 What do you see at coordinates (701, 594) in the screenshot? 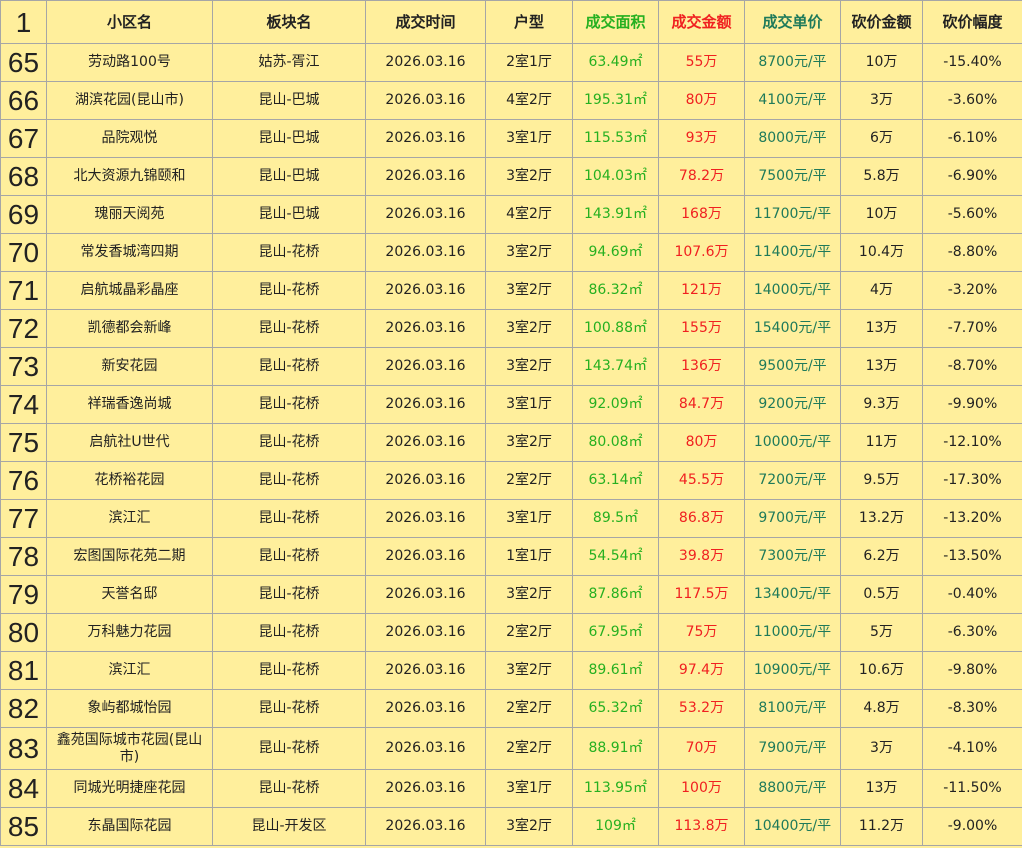
I see `cell-price: 117.5万` at bounding box center [701, 594].